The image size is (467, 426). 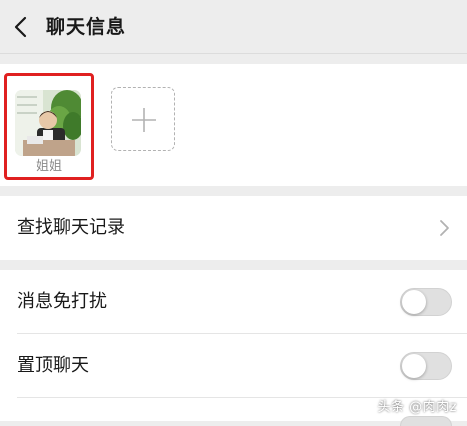 What do you see at coordinates (48, 123) in the screenshot?
I see `avatar` at bounding box center [48, 123].